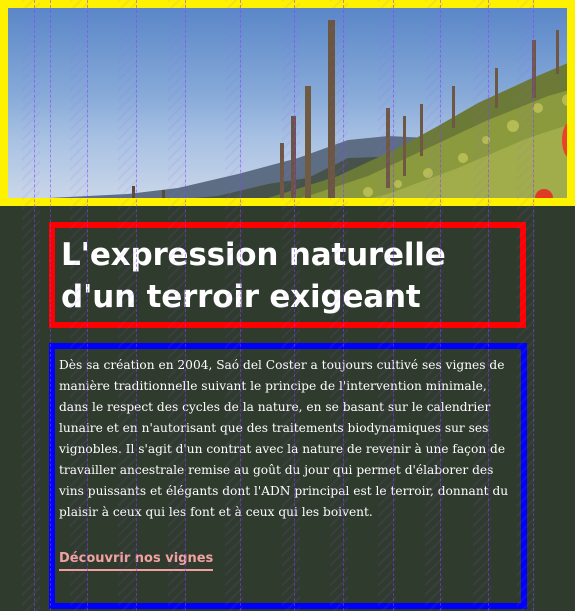  Describe the element at coordinates (253, 255) in the screenshot. I see `page-title-line-1: L'expression naturelle` at that location.